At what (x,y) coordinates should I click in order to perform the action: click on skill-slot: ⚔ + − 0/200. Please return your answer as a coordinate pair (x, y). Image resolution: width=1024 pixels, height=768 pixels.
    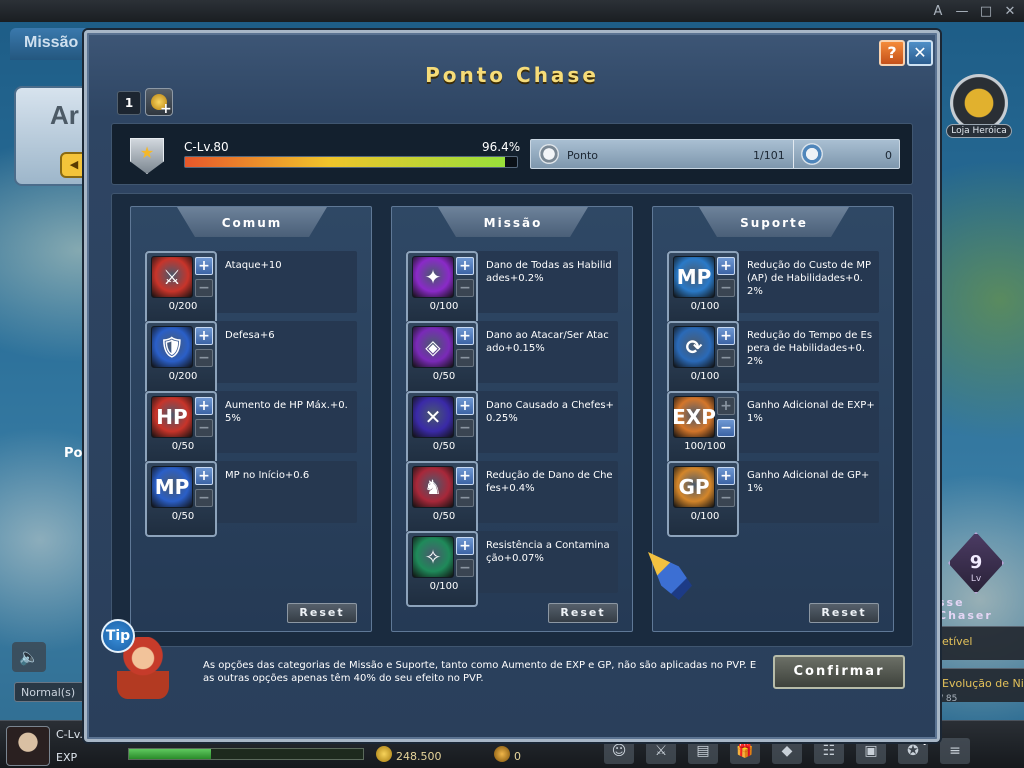
    Looking at the image, I should click on (181, 289).